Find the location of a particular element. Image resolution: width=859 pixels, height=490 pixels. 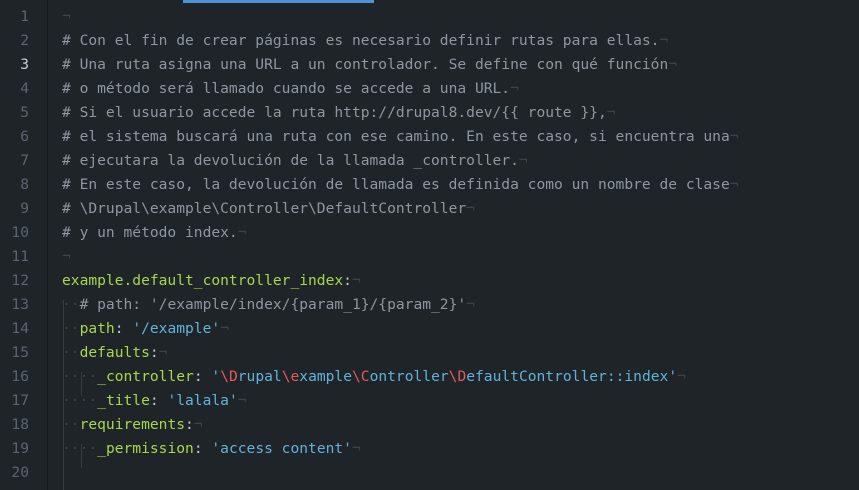

line-number: 9 is located at coordinates (24, 208).